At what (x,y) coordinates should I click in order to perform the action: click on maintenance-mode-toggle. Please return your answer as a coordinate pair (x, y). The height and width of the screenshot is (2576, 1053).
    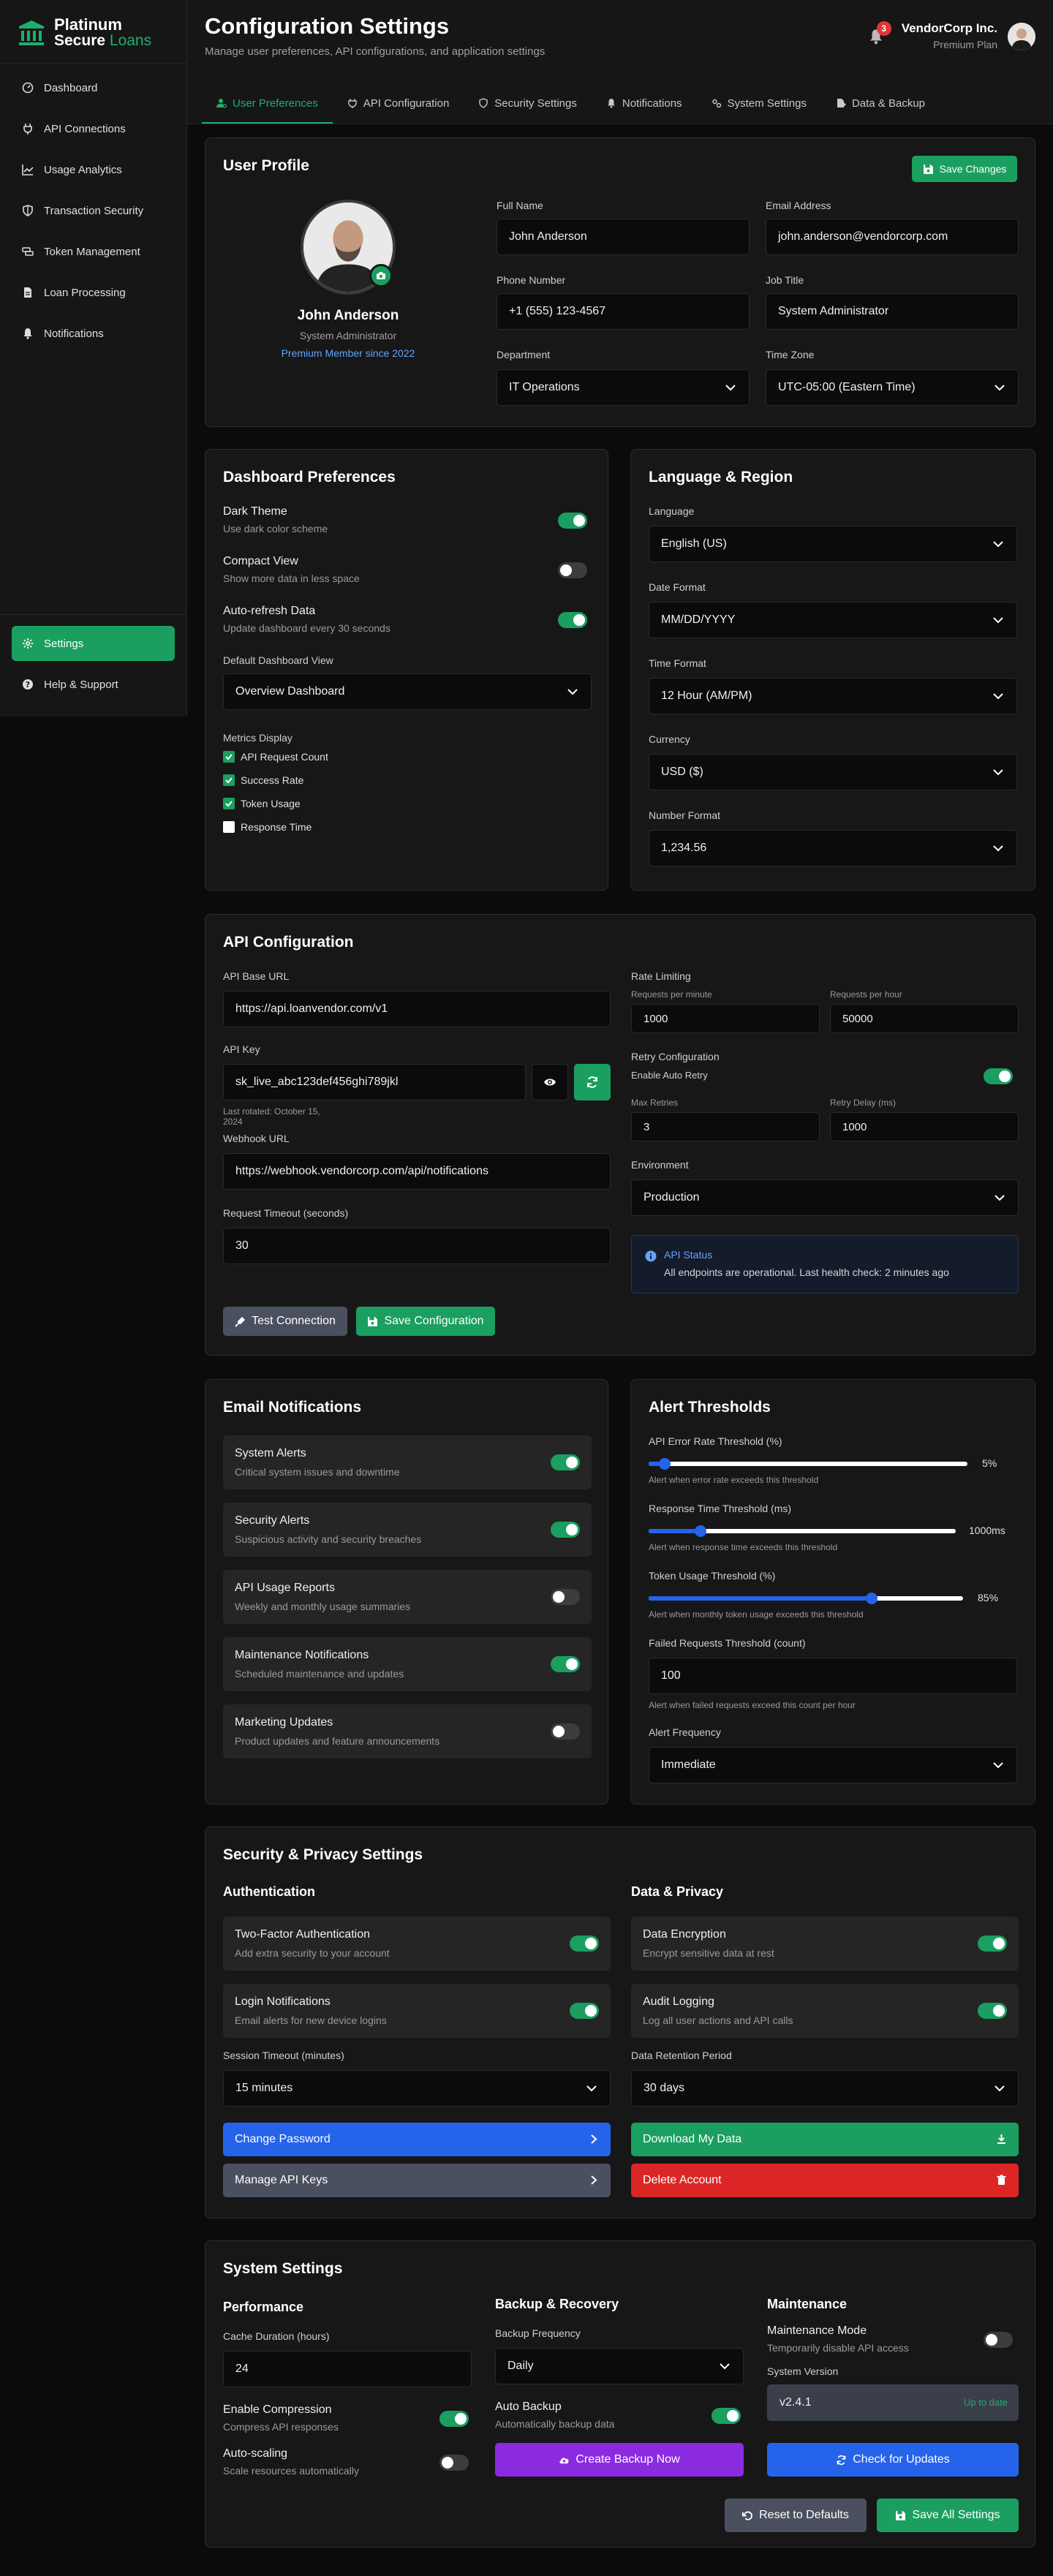
    Looking at the image, I should click on (998, 2340).